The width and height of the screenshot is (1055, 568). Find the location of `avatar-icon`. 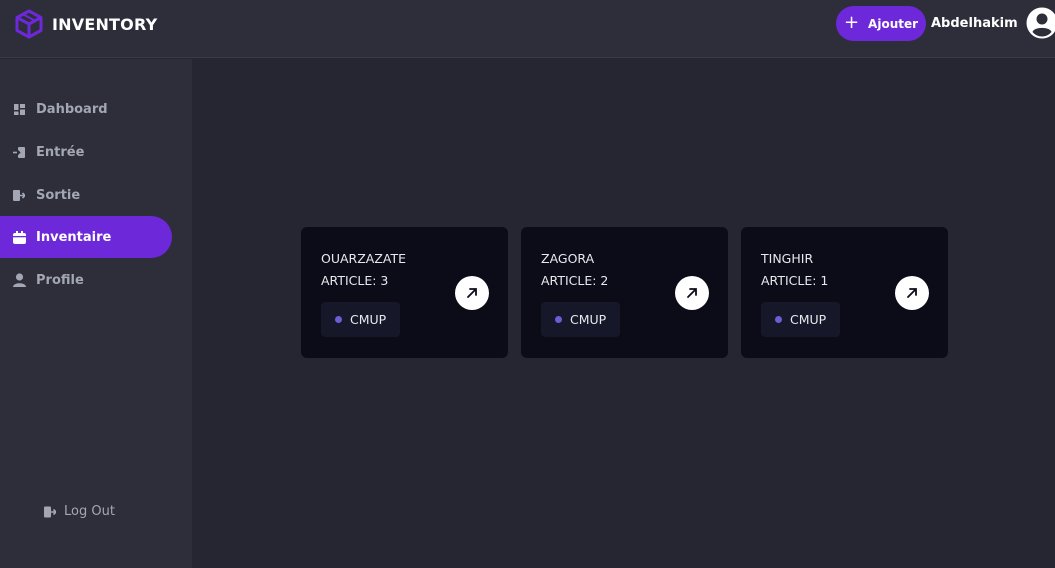

avatar-icon is located at coordinates (1040, 23).